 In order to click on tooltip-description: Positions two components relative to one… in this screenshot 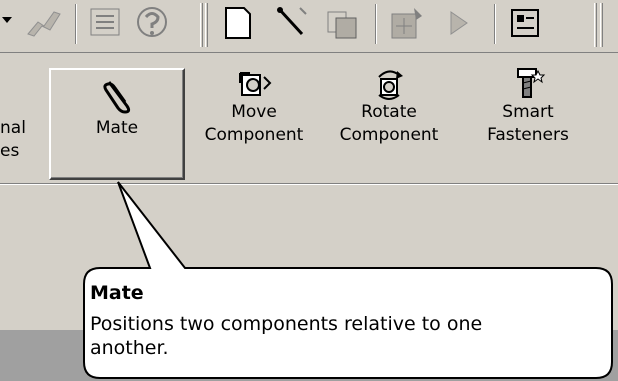, I will do `click(286, 336)`.